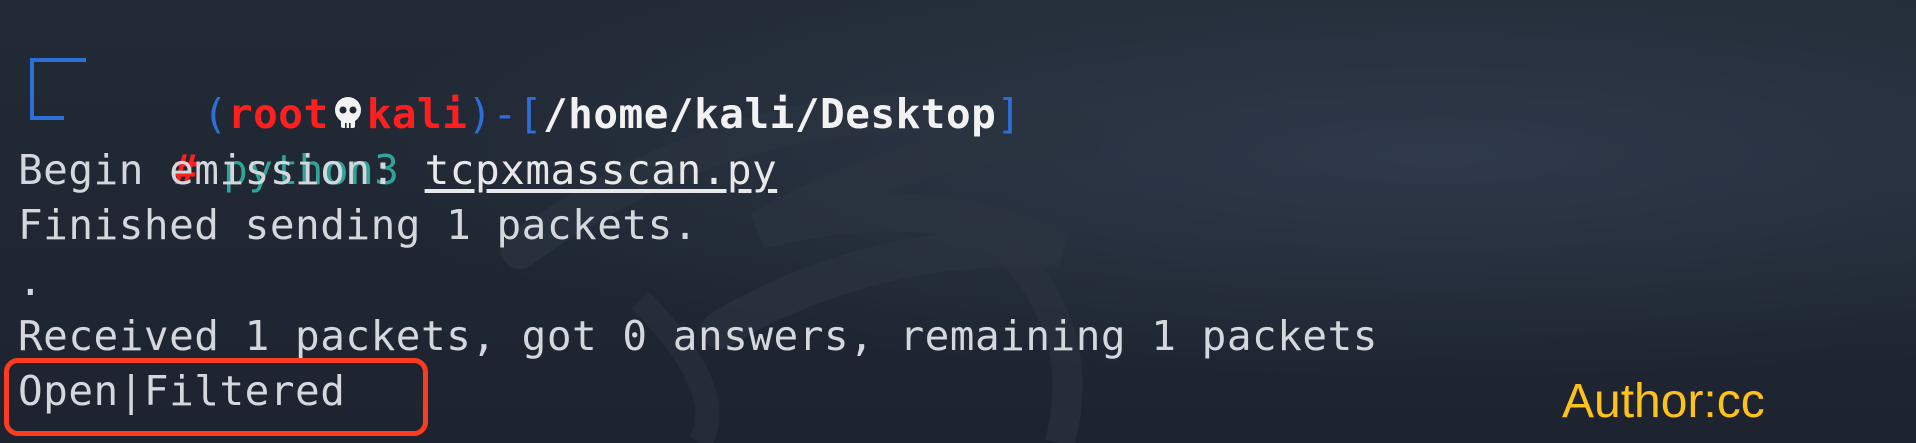 The height and width of the screenshot is (443, 1916). I want to click on author-watermark: Author:cc, so click(1663, 401).